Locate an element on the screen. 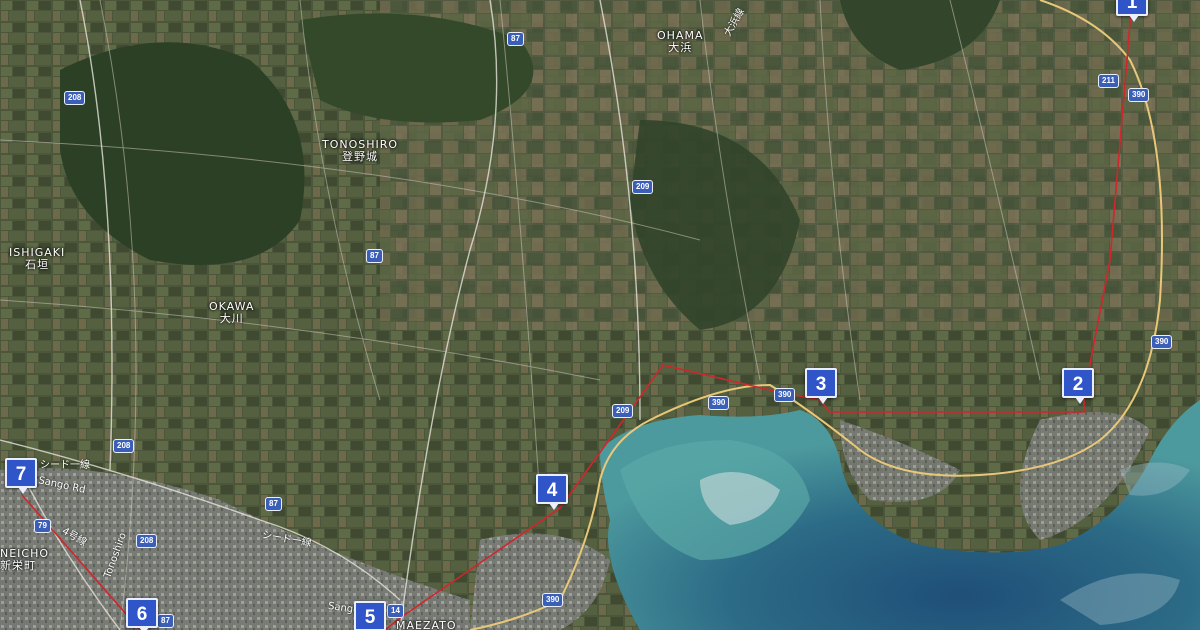 The height and width of the screenshot is (630, 1200). route-marker-7: 7 is located at coordinates (21, 476).